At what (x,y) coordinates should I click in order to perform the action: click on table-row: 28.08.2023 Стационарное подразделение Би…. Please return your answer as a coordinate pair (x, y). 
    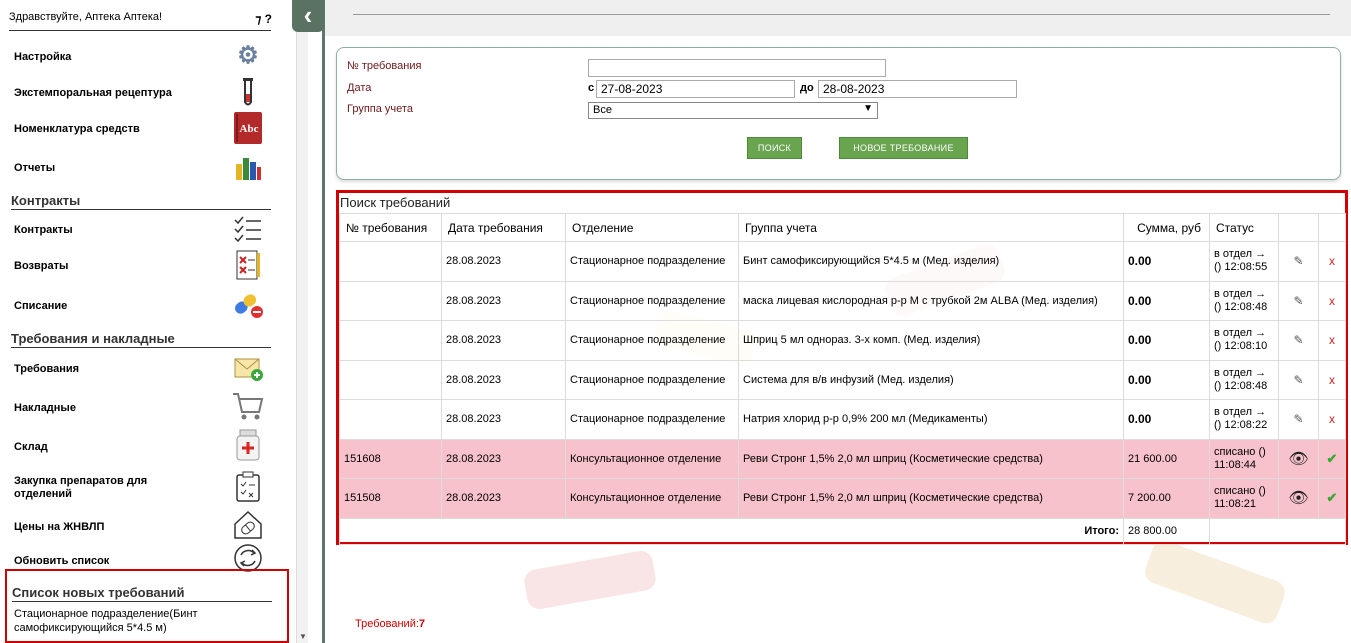
    Looking at the image, I should click on (842, 261).